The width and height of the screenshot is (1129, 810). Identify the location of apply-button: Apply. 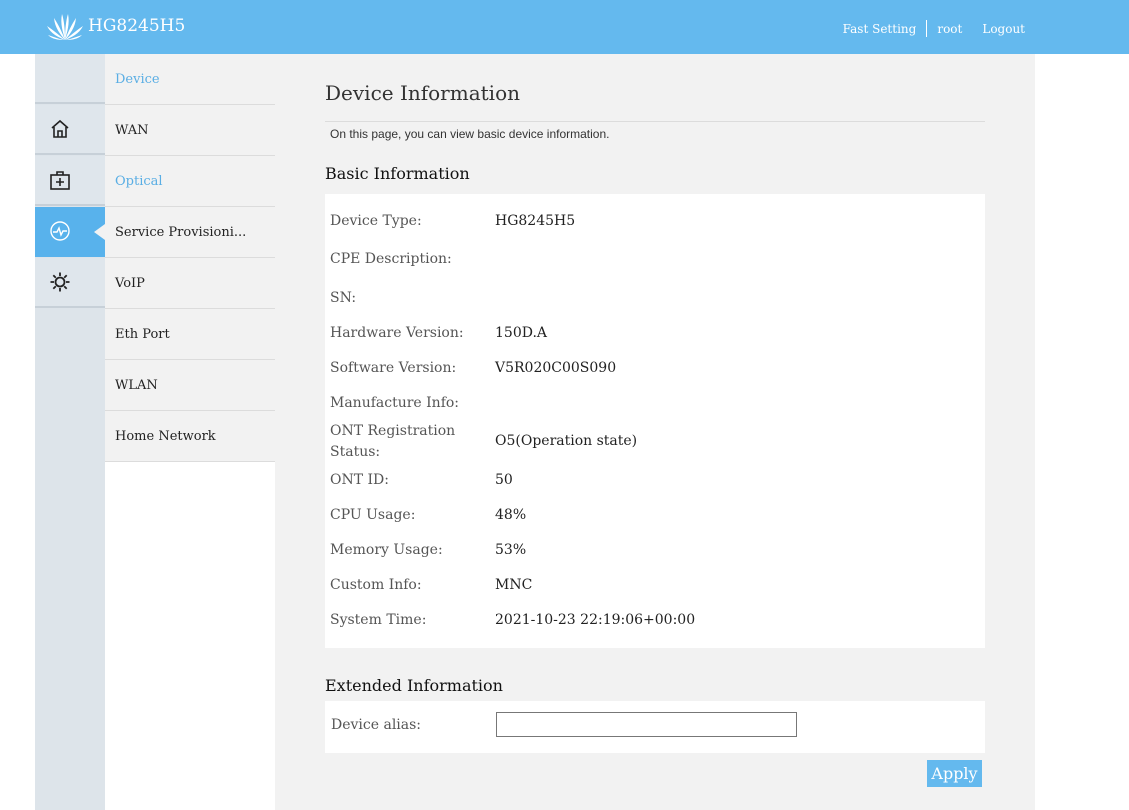
(954, 773).